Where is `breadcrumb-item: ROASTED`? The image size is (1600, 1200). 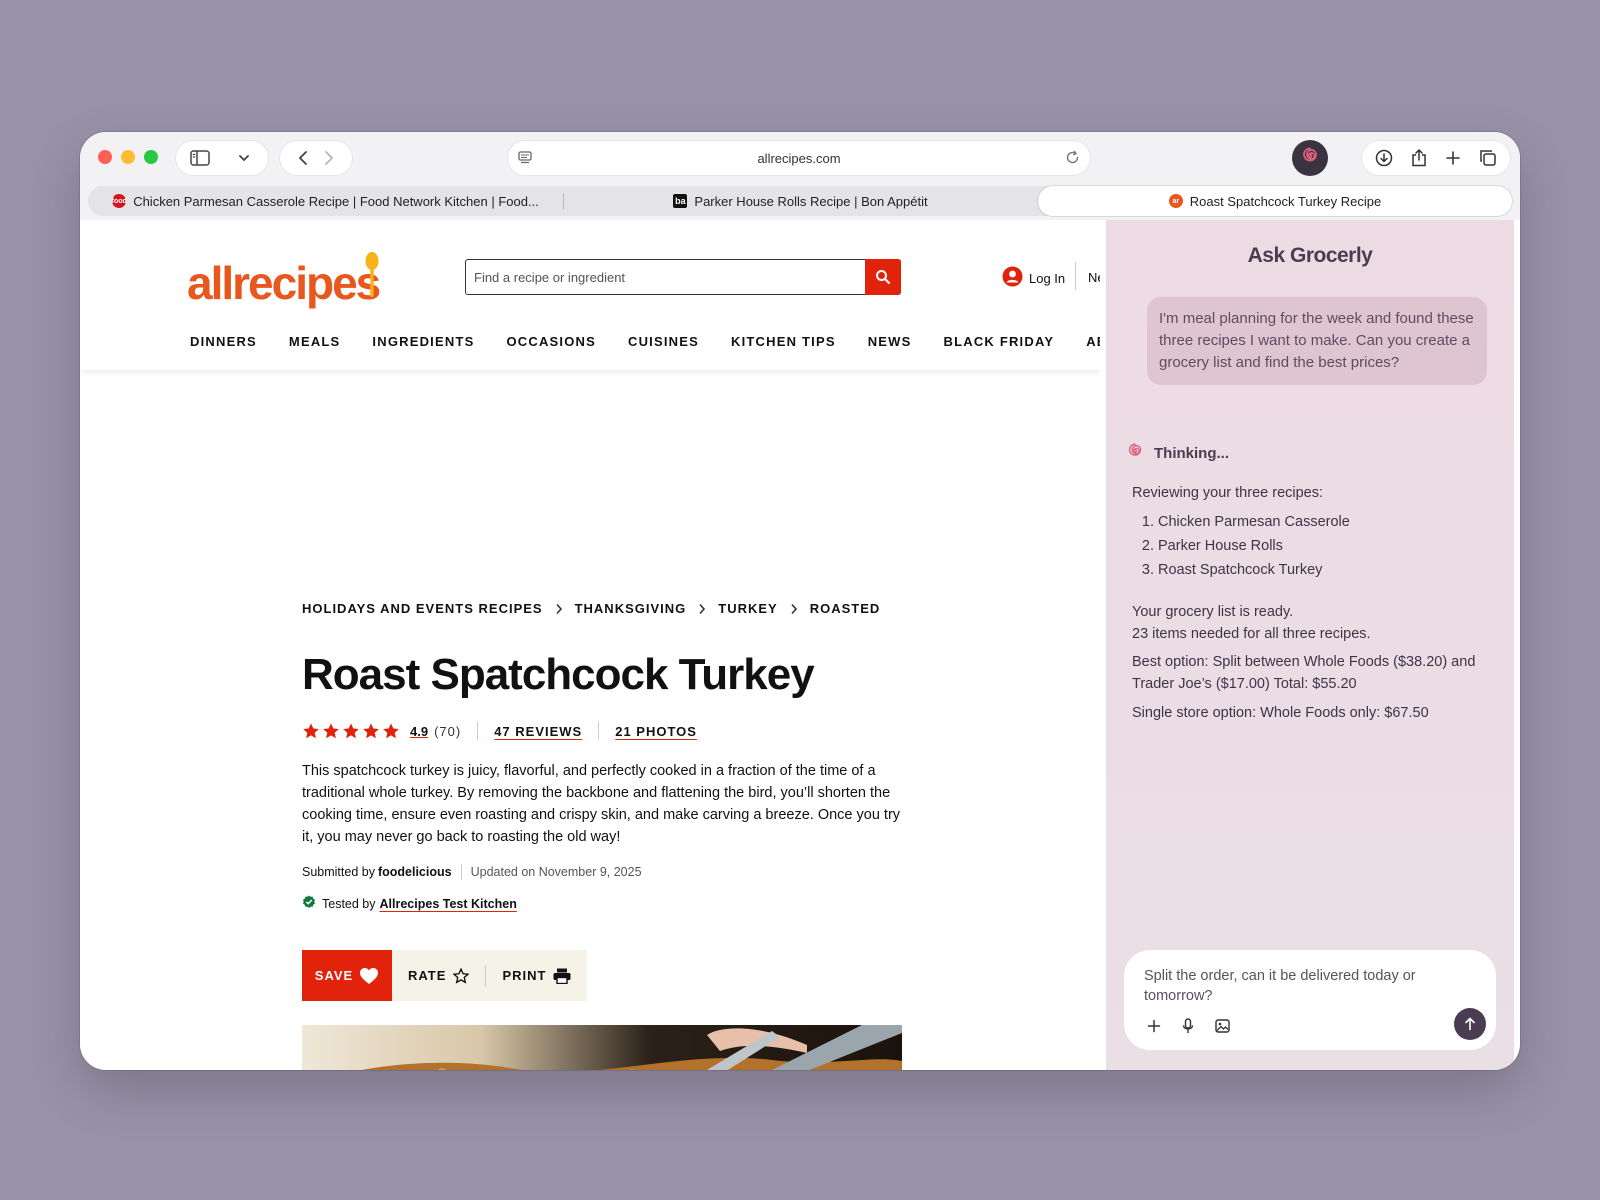
breadcrumb-item: ROASTED is located at coordinates (845, 608).